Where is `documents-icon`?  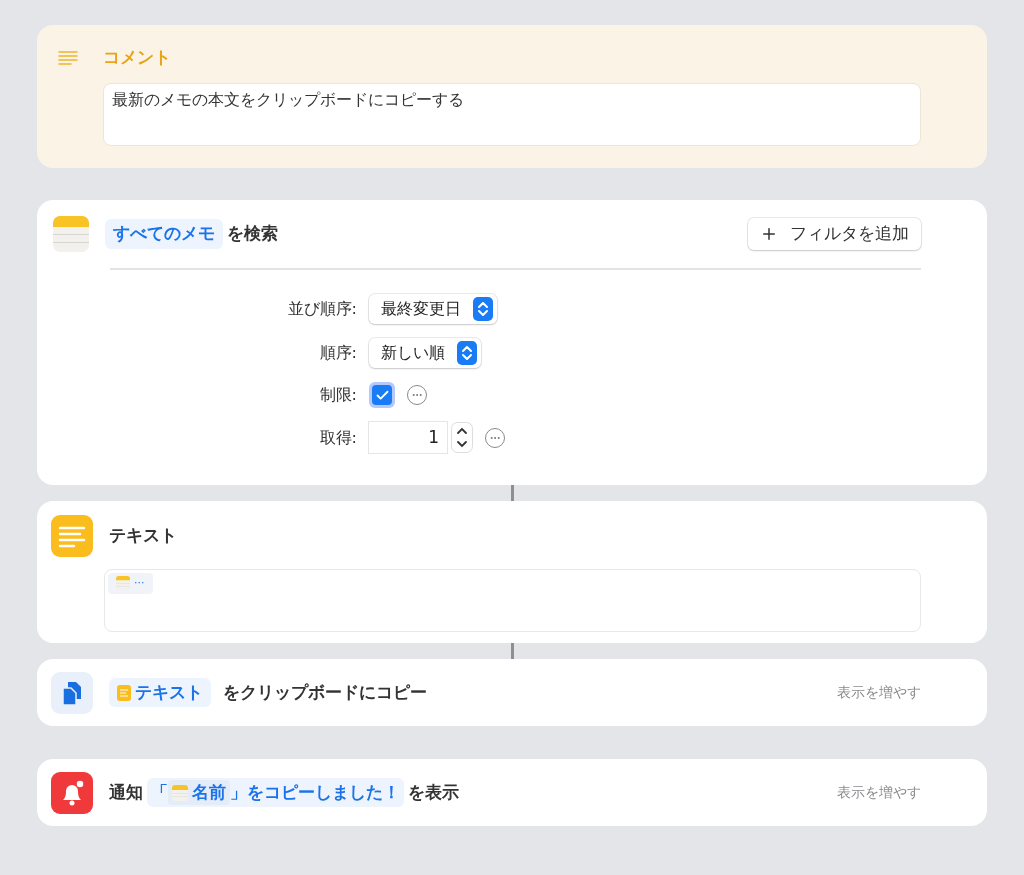 documents-icon is located at coordinates (72, 692).